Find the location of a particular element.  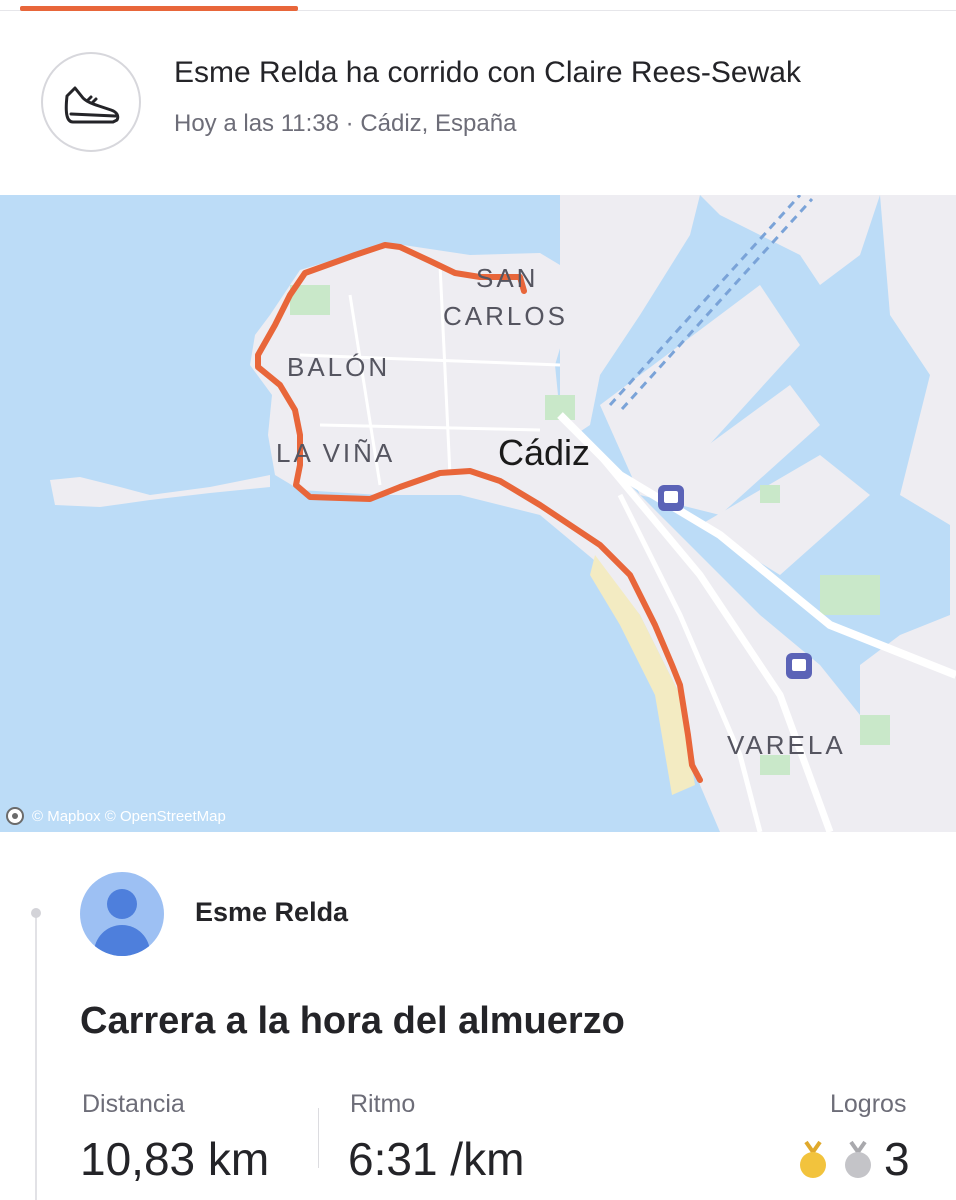

map-attribution: © Mapbox © OpenStreetMap is located at coordinates (116, 816).